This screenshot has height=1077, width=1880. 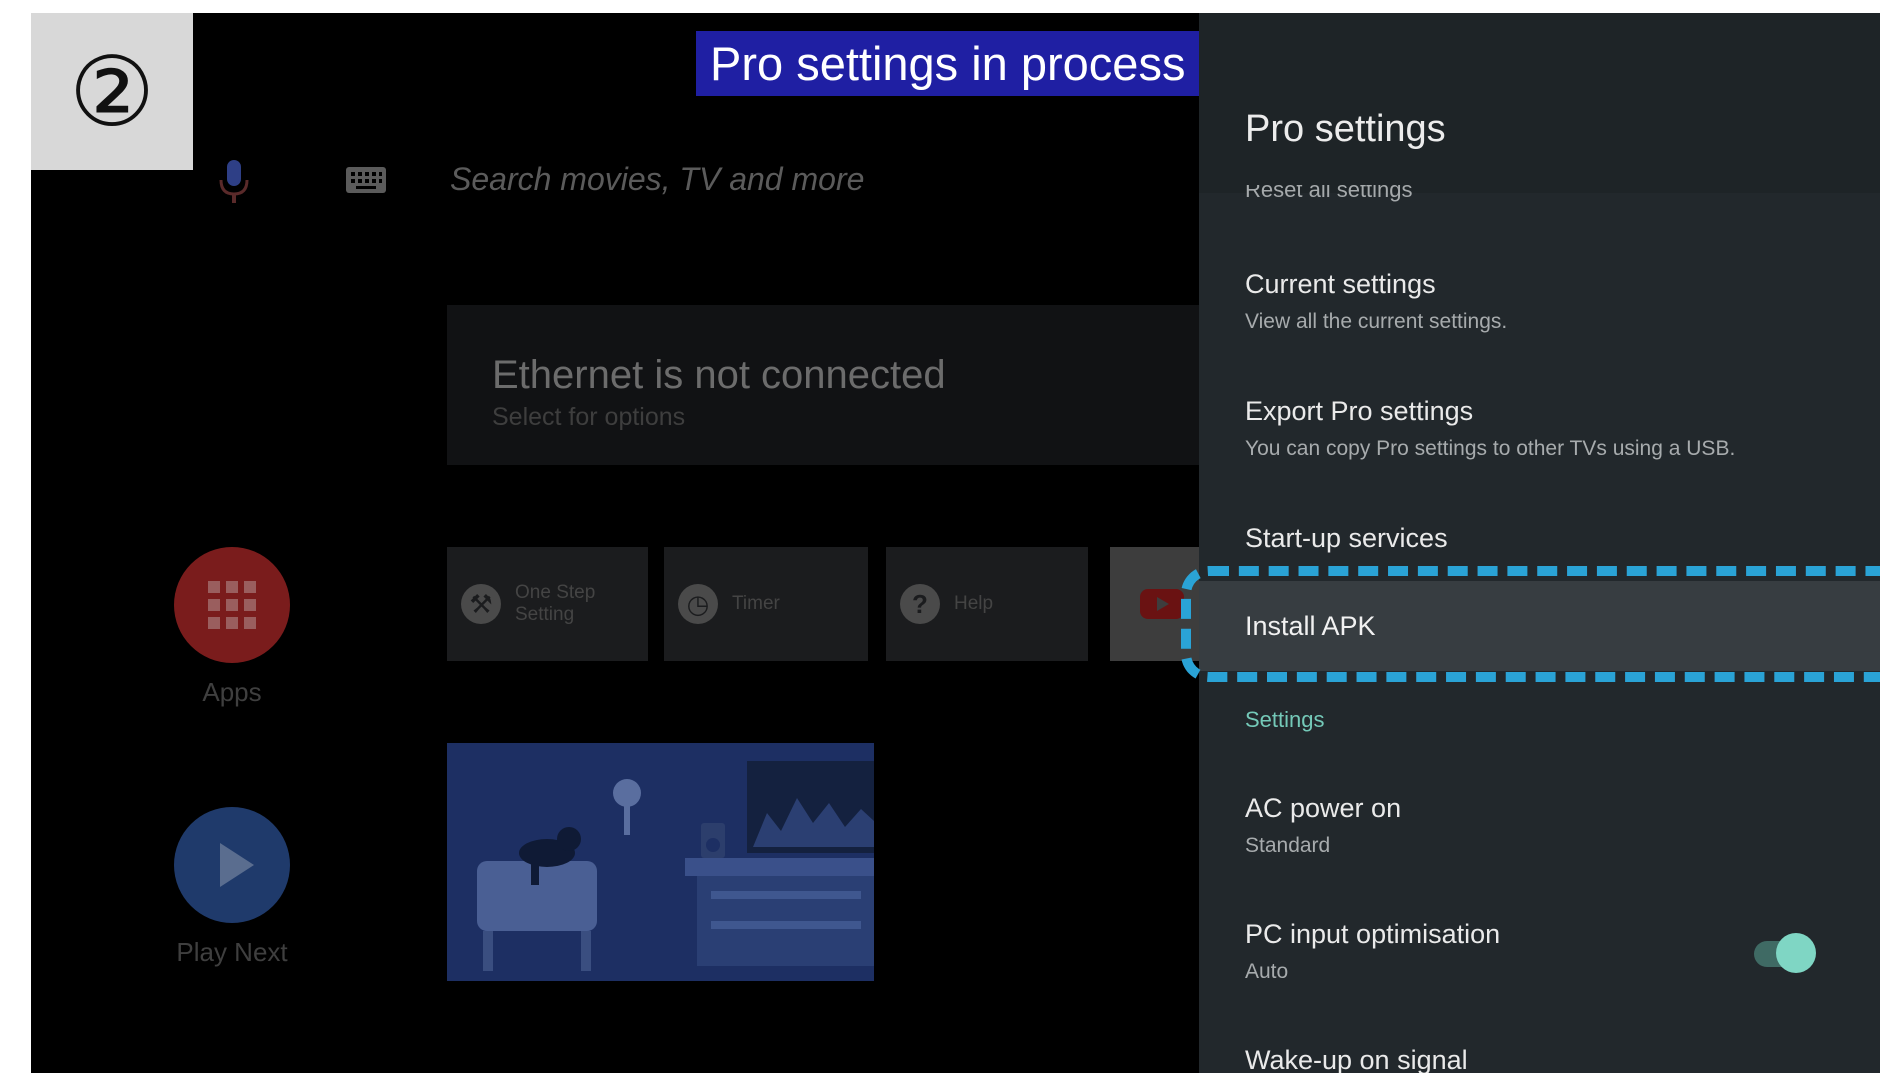 I want to click on tile-one-step-setting: ⚒ One Step Setting, so click(x=547, y=604).